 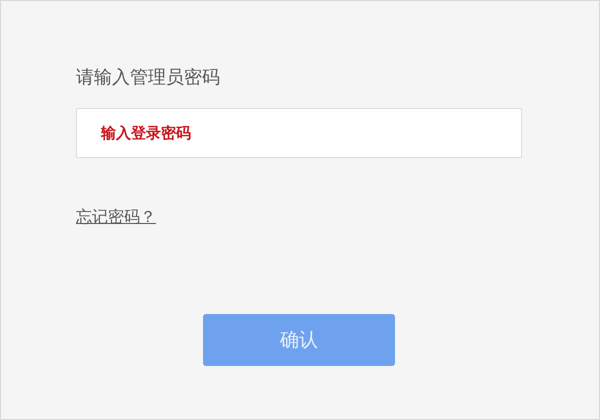 I want to click on password-field: 输入登录密码, so click(x=299, y=133).